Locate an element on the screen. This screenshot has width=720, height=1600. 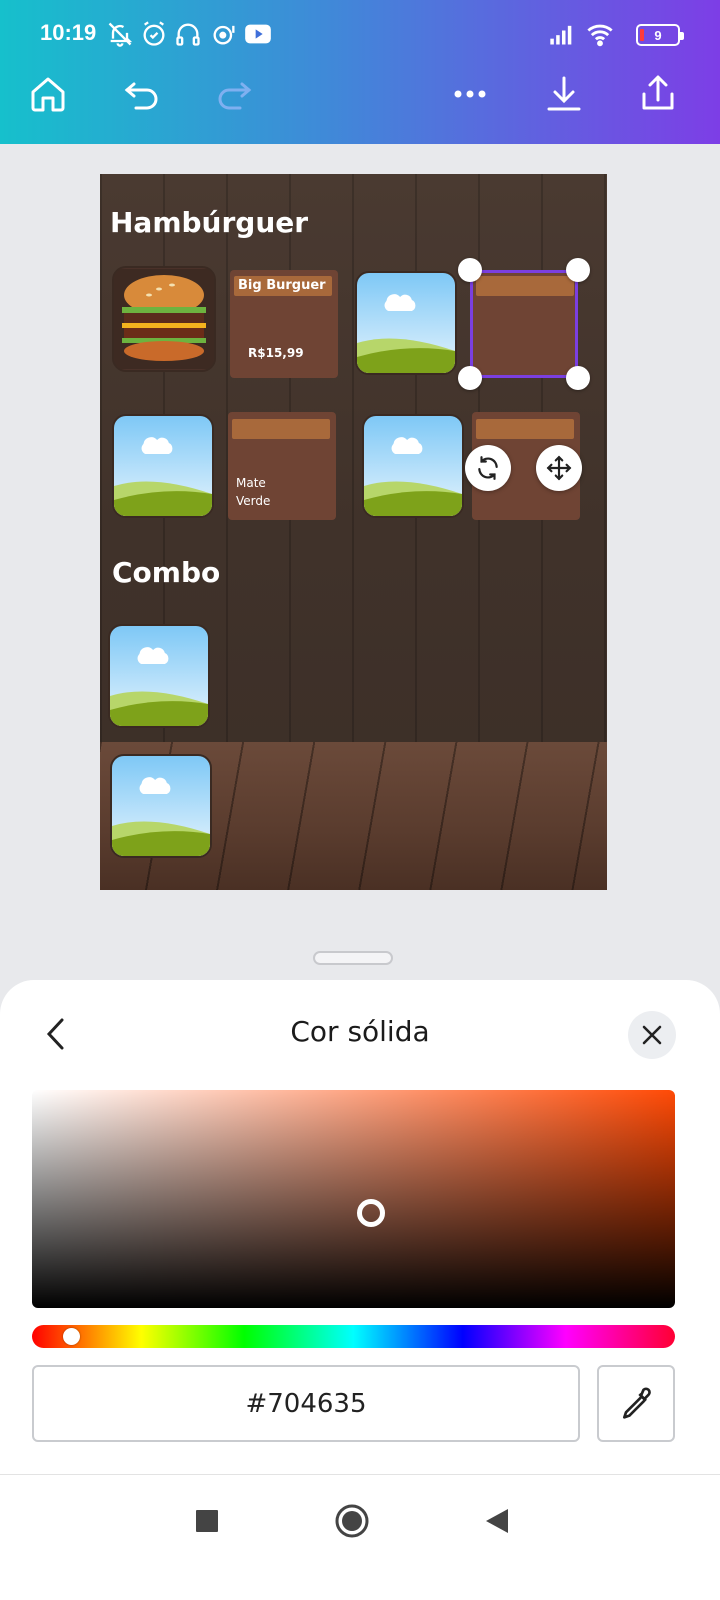
menu-card-big-burguer: Big Burguer R$15,99 is located at coordinates (284, 324).